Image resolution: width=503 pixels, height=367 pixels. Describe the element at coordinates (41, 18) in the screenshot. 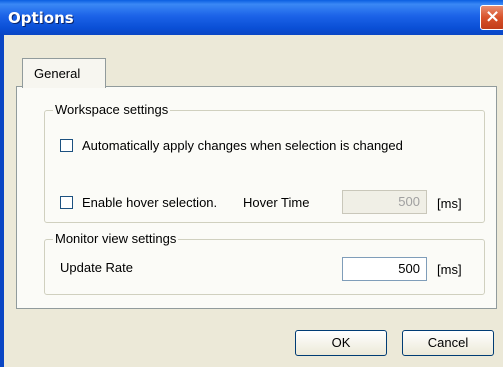

I see `window-title: Options` at that location.